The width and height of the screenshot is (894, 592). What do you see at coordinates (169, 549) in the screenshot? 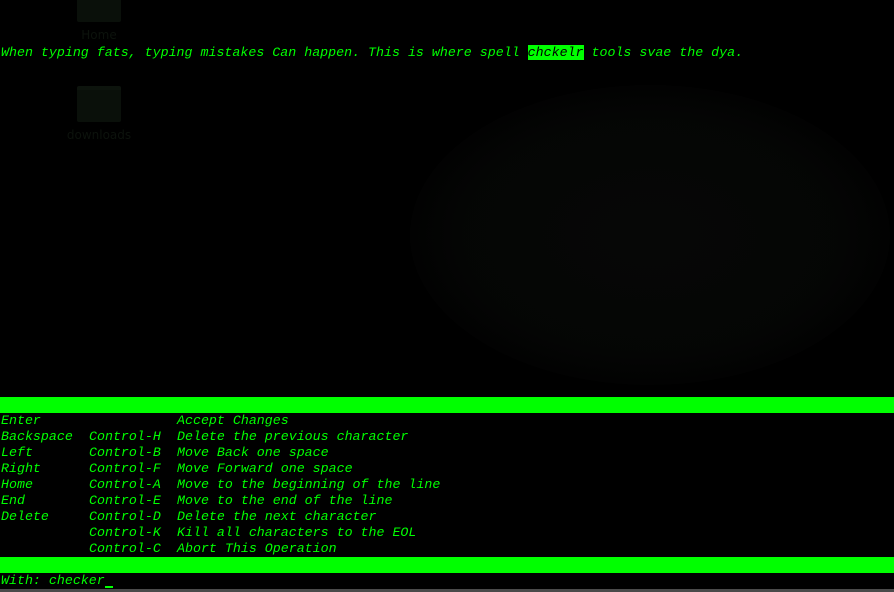
I see `help-row: Control-C Abort This Operation` at bounding box center [169, 549].